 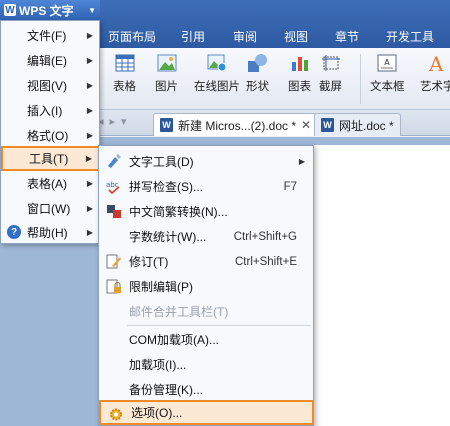 I want to click on tab-view: 视图, so click(x=296, y=36).